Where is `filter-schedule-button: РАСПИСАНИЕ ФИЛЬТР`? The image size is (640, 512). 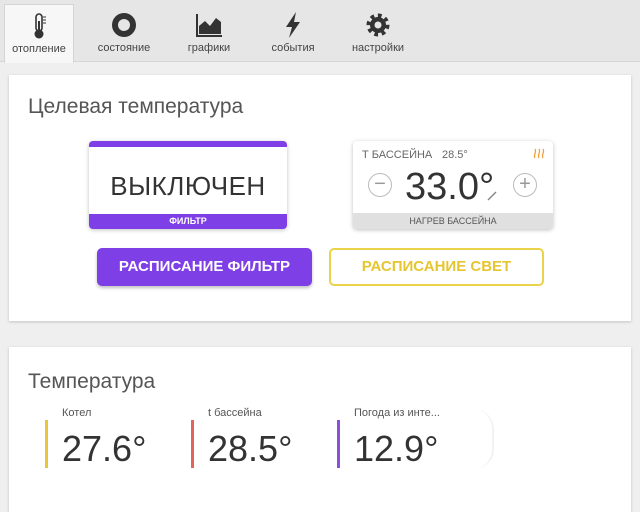 filter-schedule-button: РАСПИСАНИЕ ФИЛЬТР is located at coordinates (204, 267).